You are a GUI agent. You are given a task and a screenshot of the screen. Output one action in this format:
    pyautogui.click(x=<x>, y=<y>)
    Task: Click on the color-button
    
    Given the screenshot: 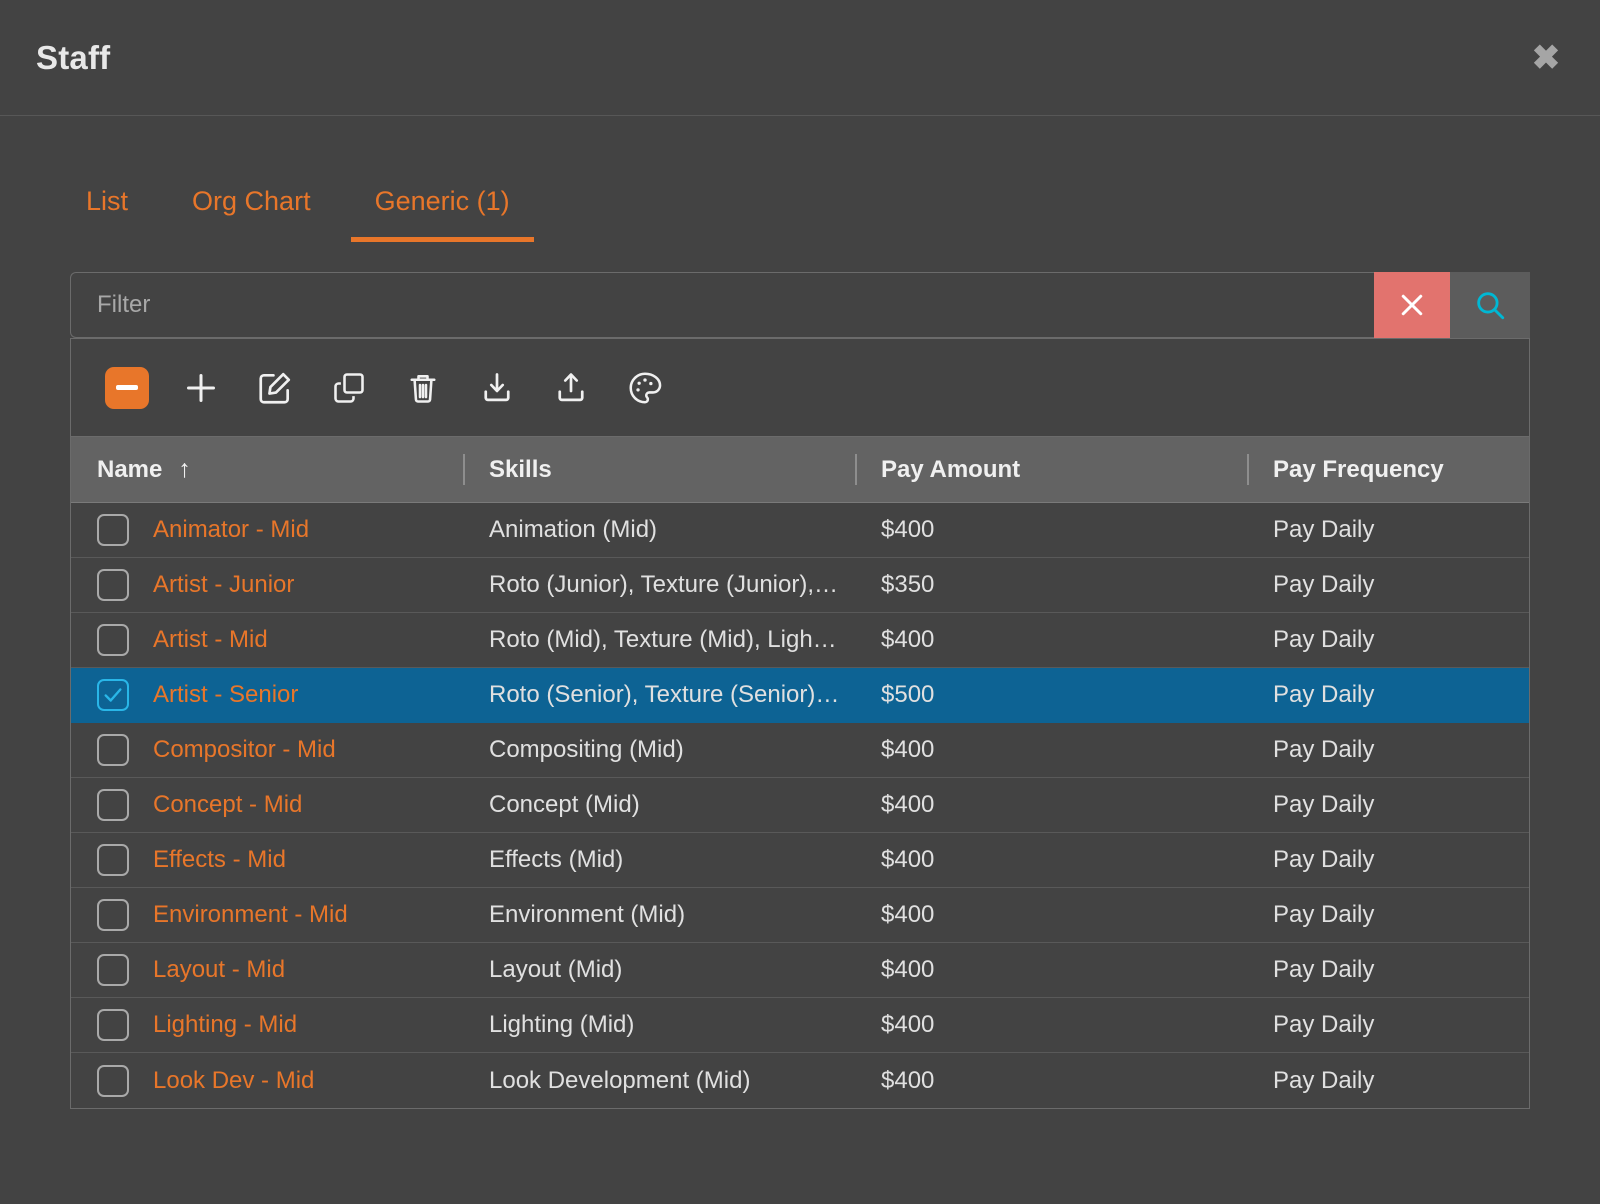 What is the action you would take?
    pyautogui.click(x=645, y=388)
    